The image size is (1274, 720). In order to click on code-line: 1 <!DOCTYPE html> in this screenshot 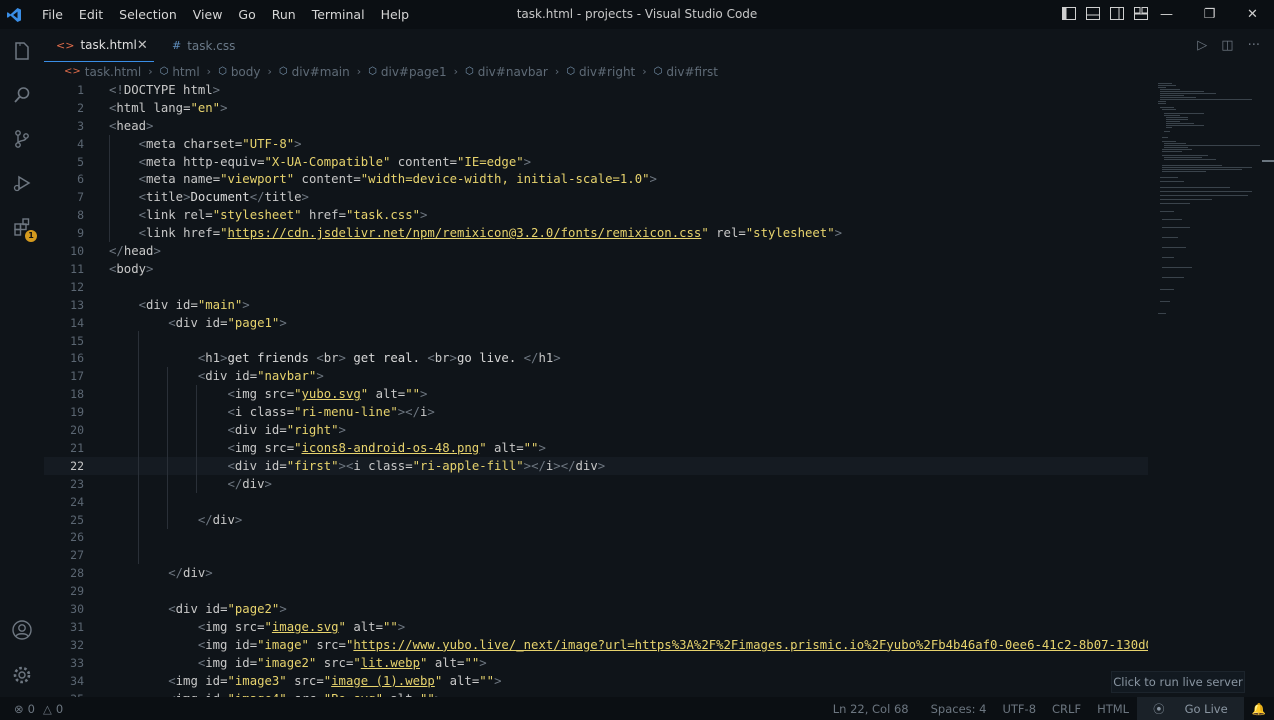, I will do `click(596, 90)`.